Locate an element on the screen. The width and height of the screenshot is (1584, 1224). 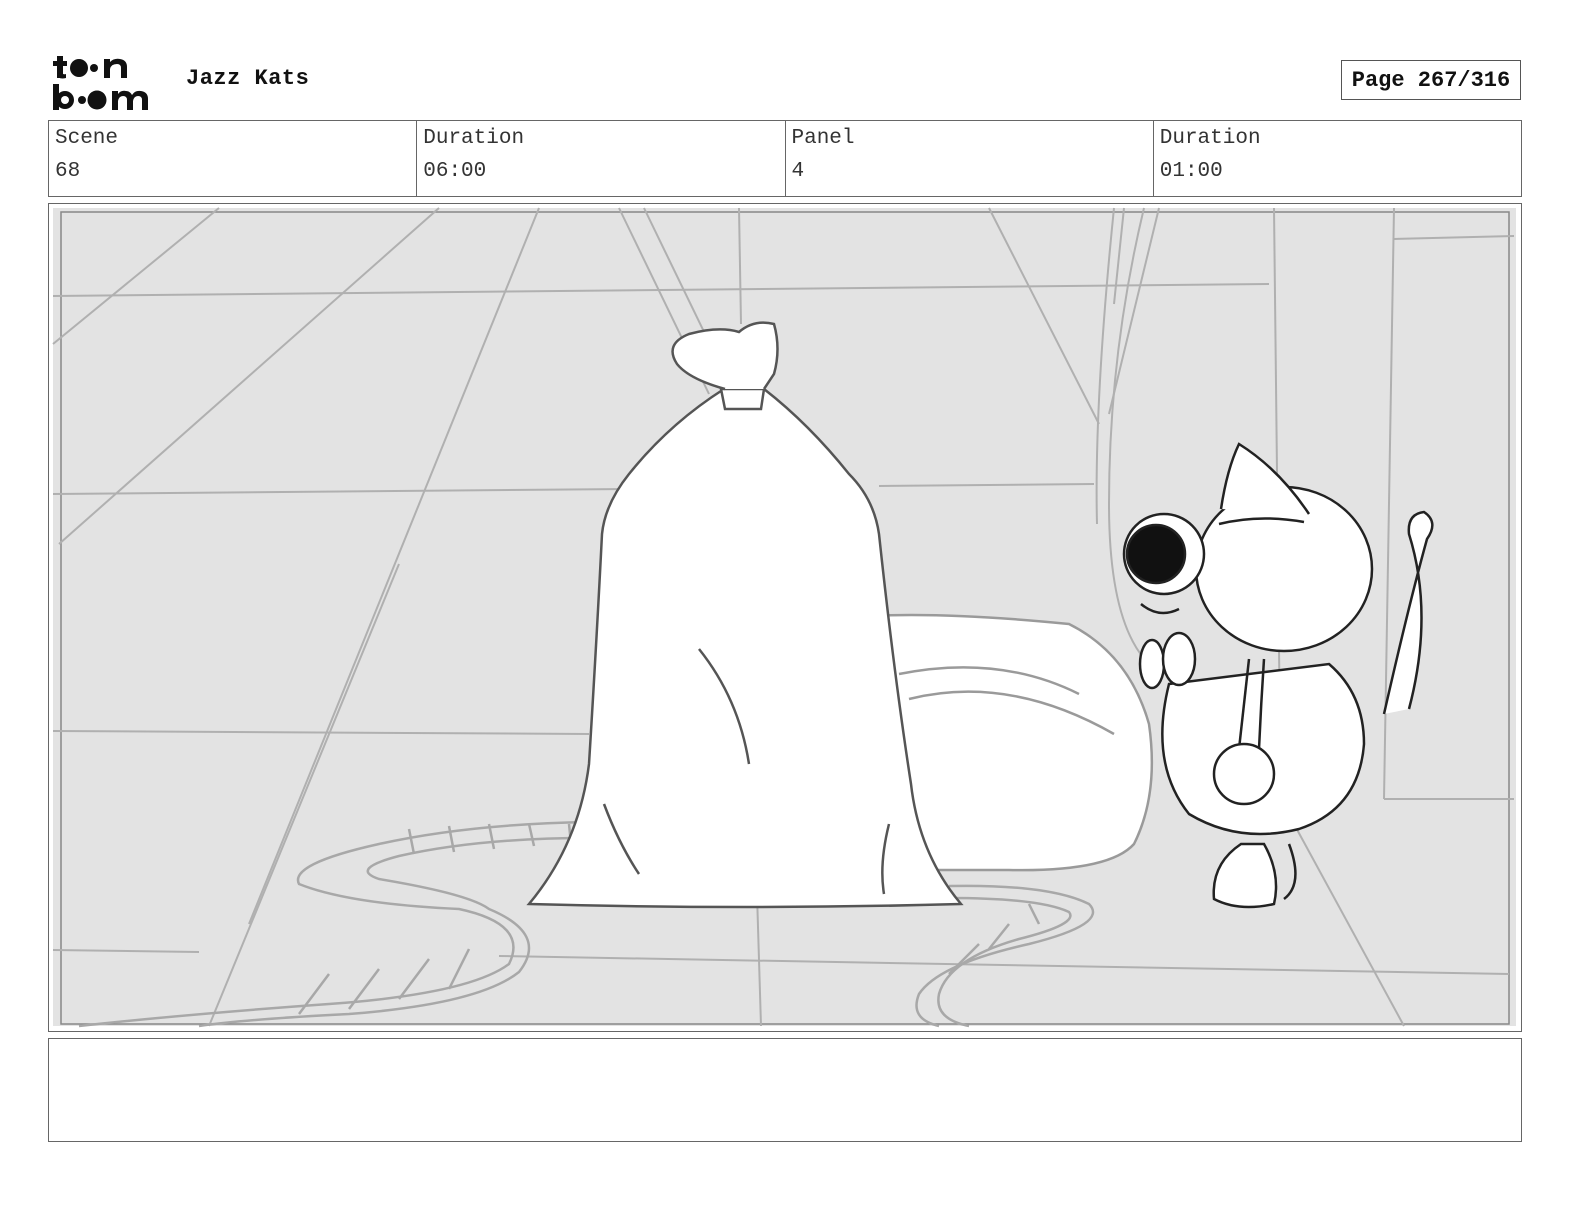
scene-label: Scene is located at coordinates (87, 138).